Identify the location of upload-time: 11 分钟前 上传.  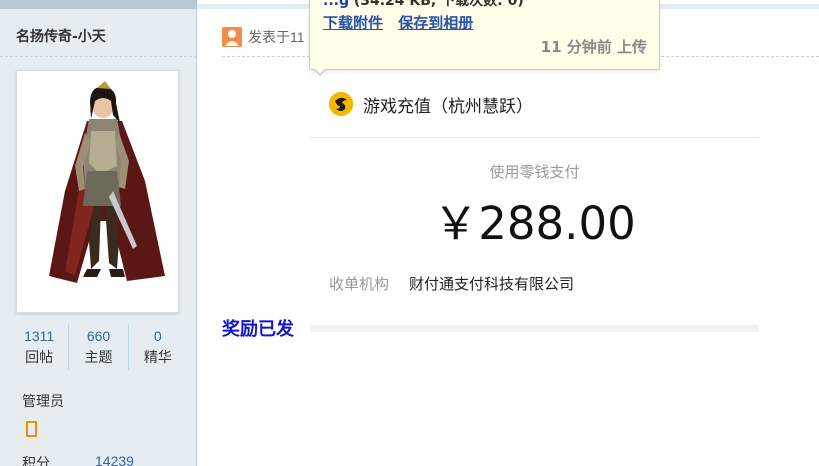
(593, 47).